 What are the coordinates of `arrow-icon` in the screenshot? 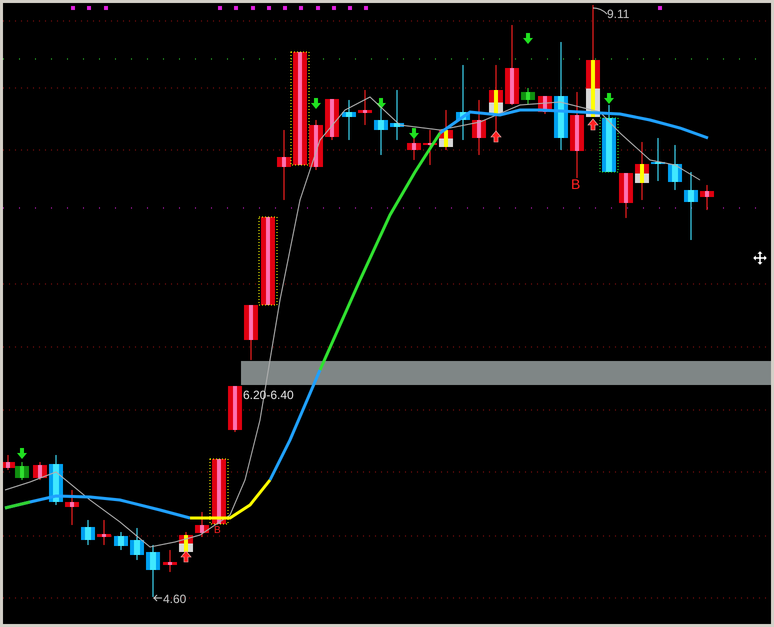 It's located at (157, 598).